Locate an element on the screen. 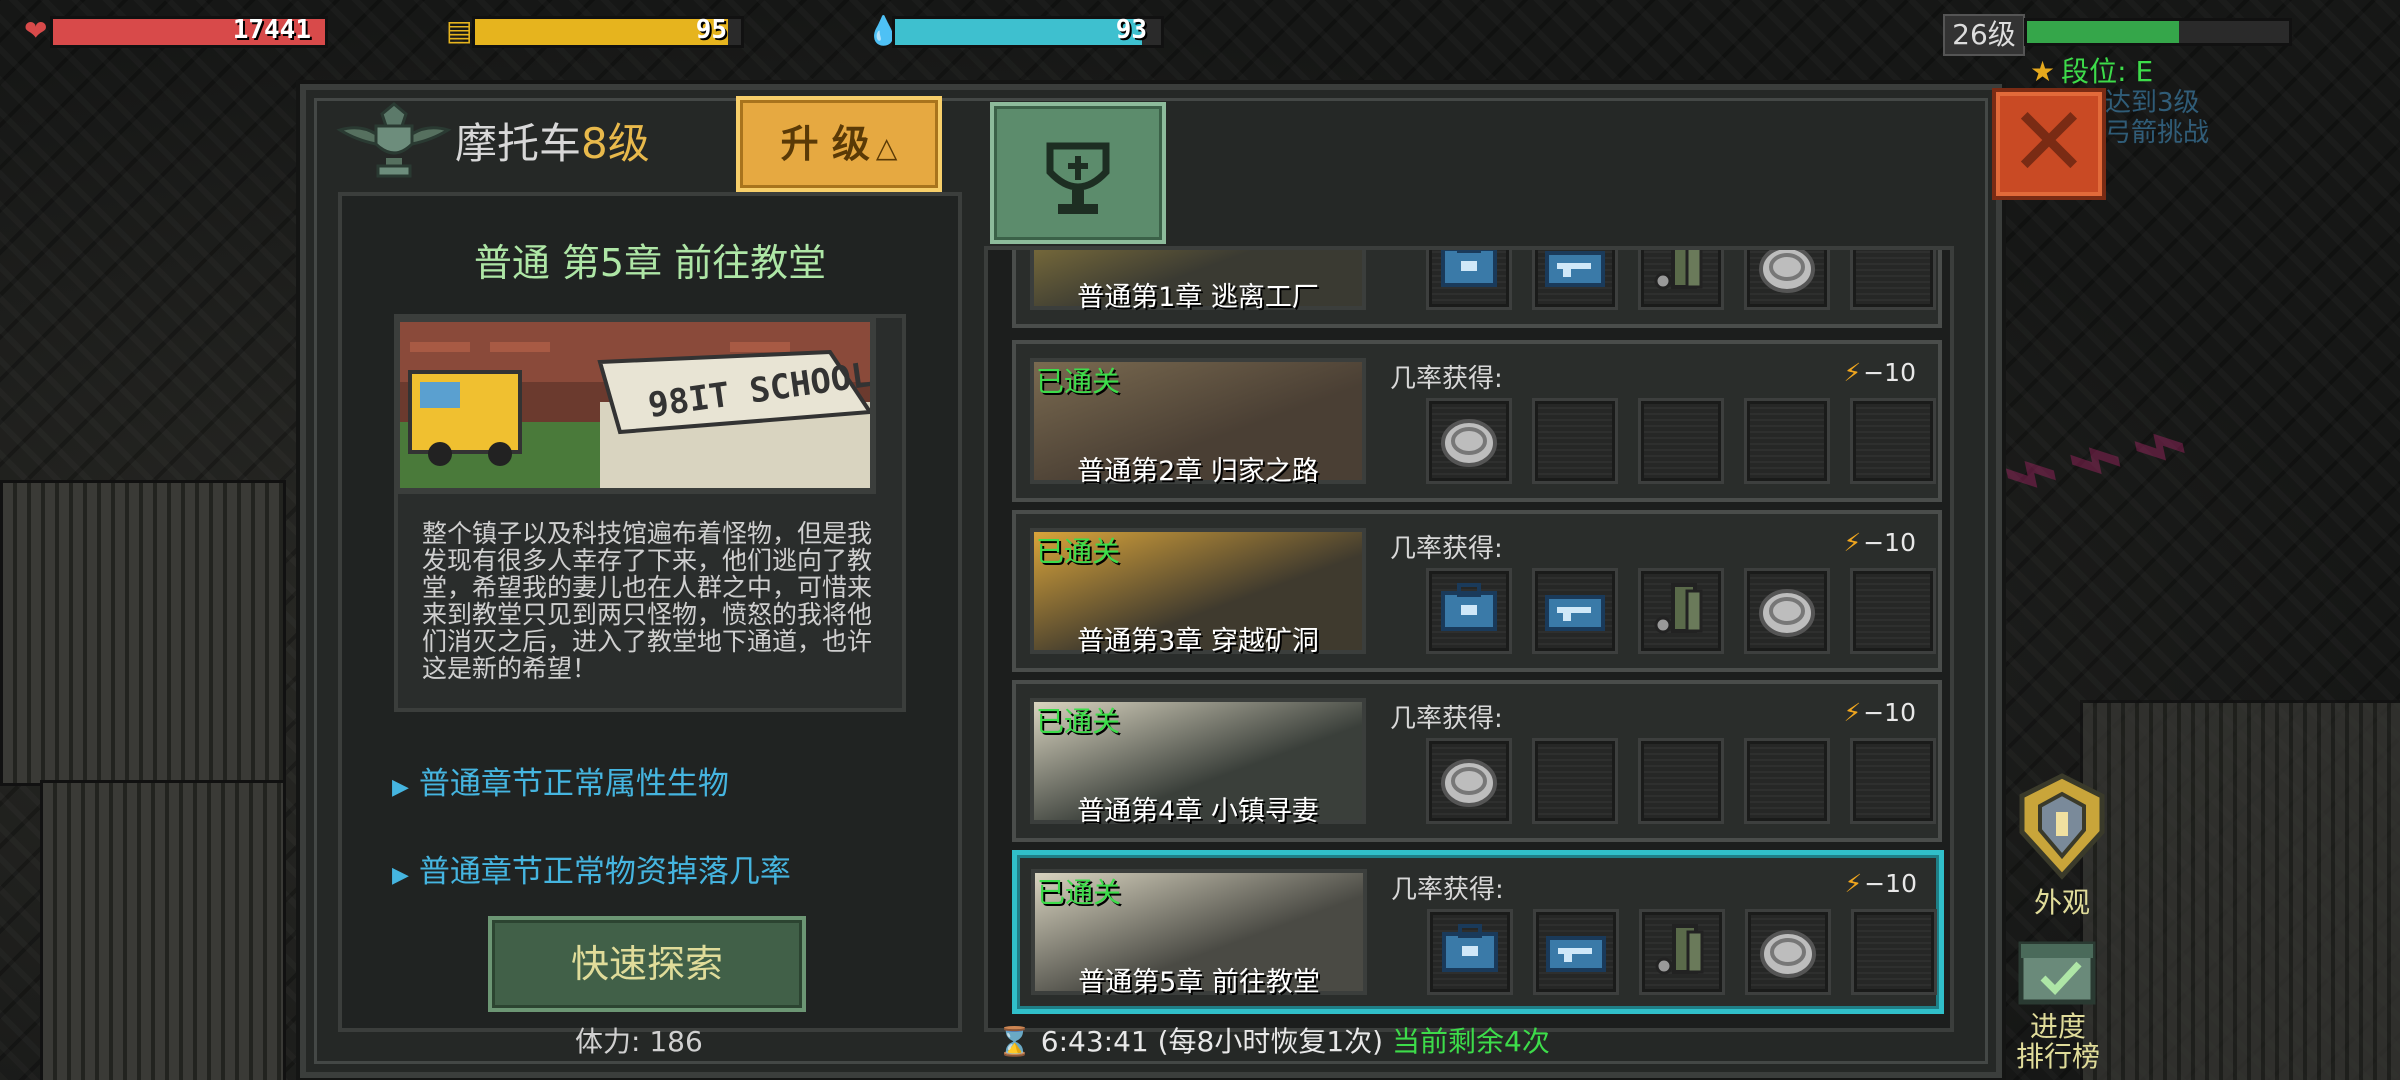  close-button: ✕ is located at coordinates (2049, 144).